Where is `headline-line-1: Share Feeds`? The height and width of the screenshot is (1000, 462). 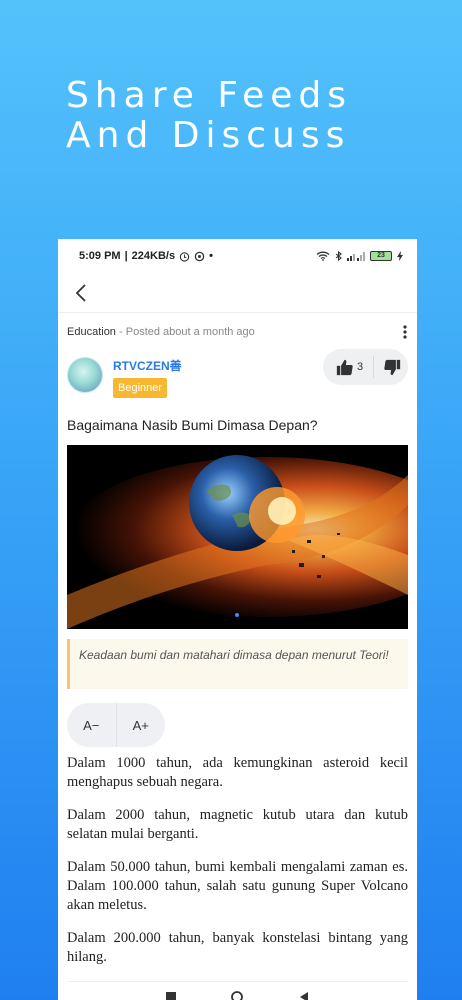 headline-line-1: Share Feeds is located at coordinates (209, 95).